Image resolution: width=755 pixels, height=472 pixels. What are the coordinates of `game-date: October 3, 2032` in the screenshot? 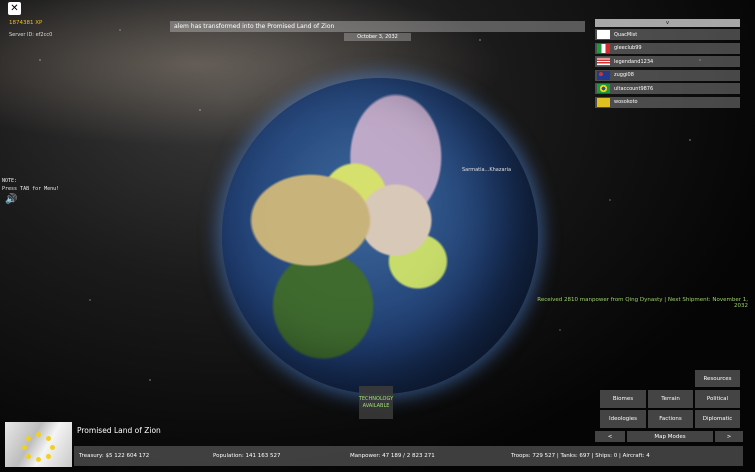 It's located at (377, 37).